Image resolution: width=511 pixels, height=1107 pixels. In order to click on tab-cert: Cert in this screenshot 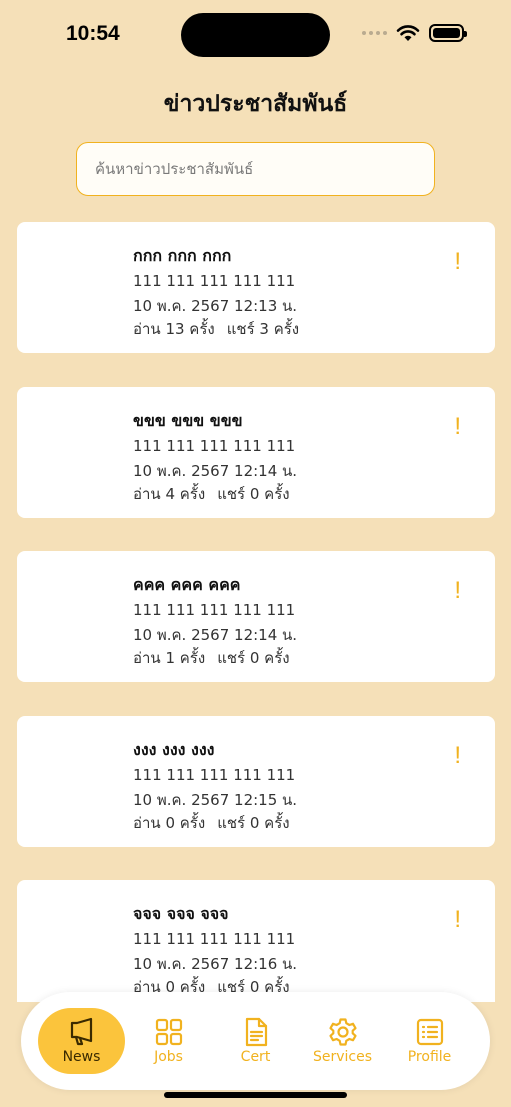, I will do `click(255, 1041)`.